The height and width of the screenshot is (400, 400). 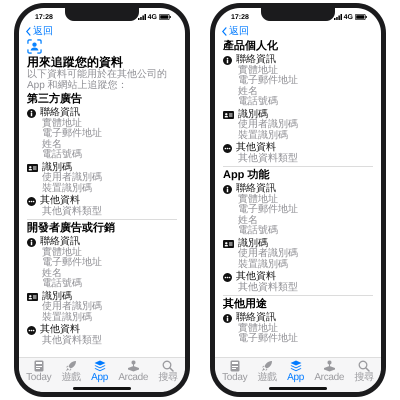 I want to click on page-title: 用來追蹤您的資料, so click(x=75, y=62).